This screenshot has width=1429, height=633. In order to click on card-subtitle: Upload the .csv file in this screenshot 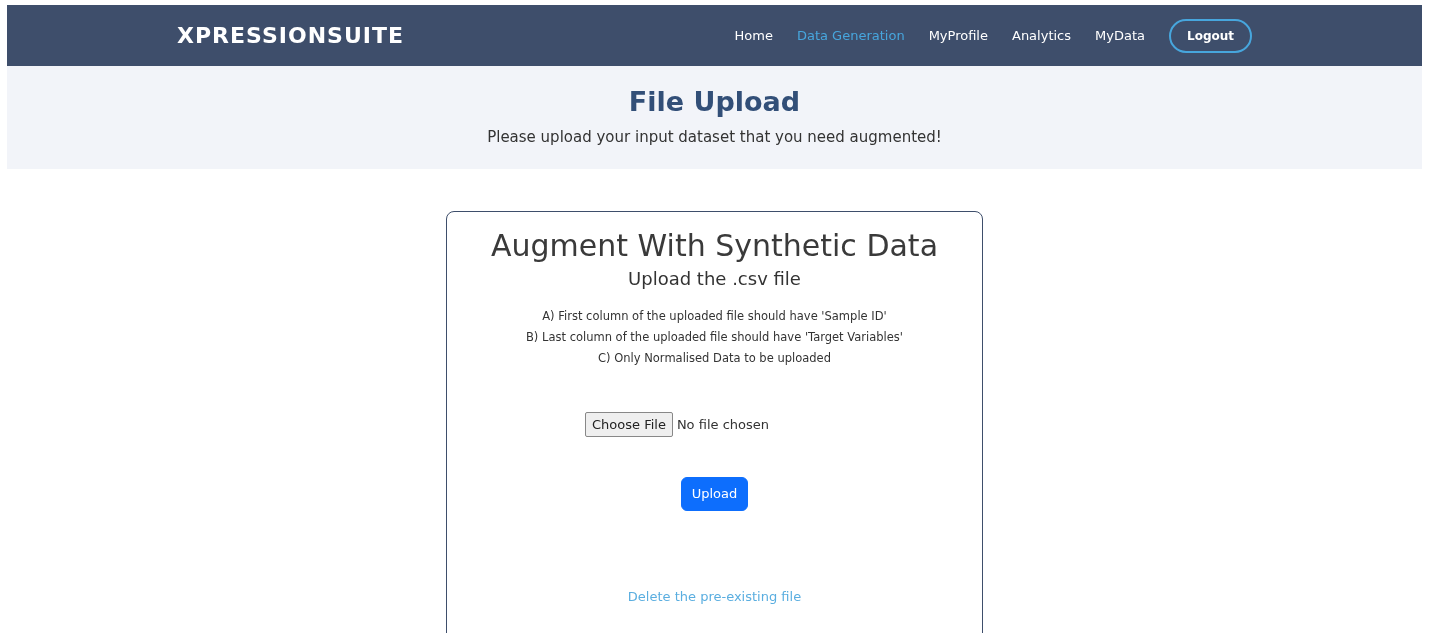, I will do `click(714, 279)`.